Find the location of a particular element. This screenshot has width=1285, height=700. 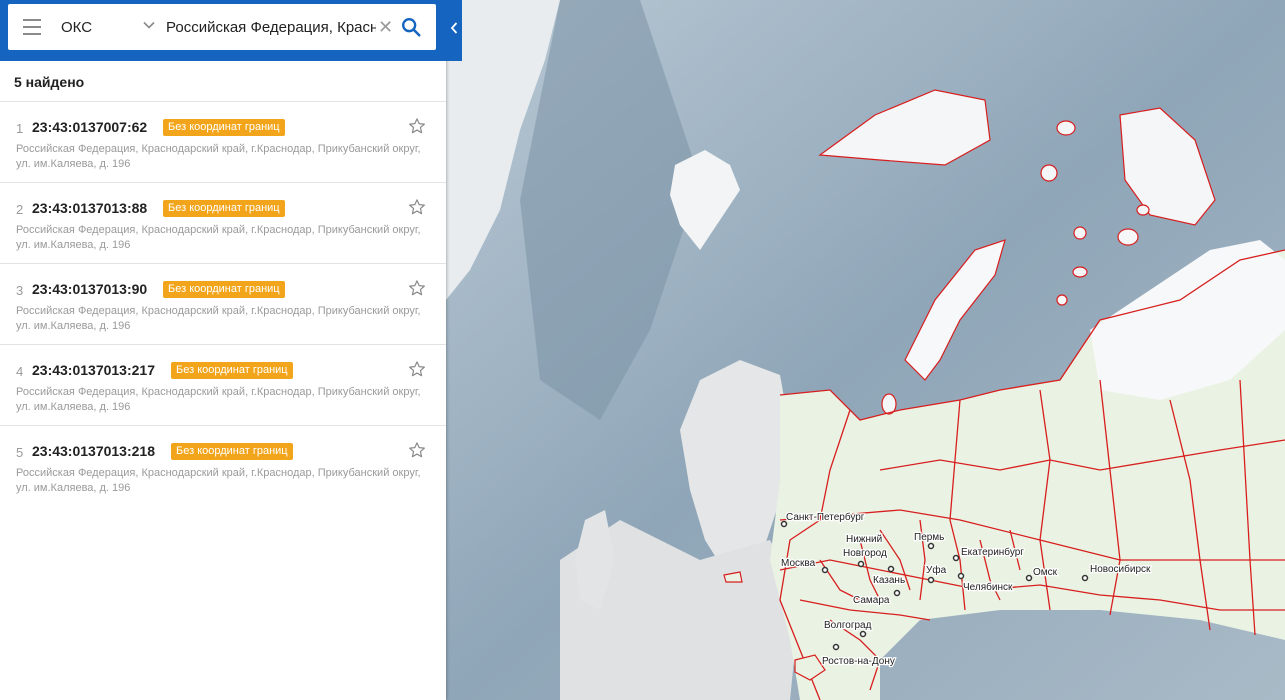

cadastral-number: 23:43:0137013:88 is located at coordinates (89, 208).